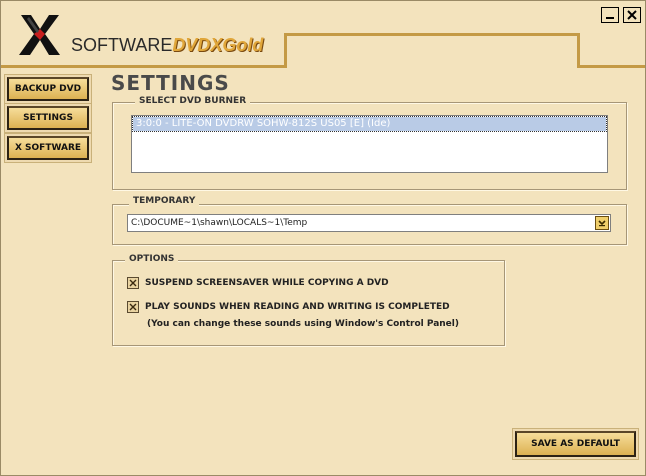  I want to click on options-group-label: OPTIONS, so click(152, 259).